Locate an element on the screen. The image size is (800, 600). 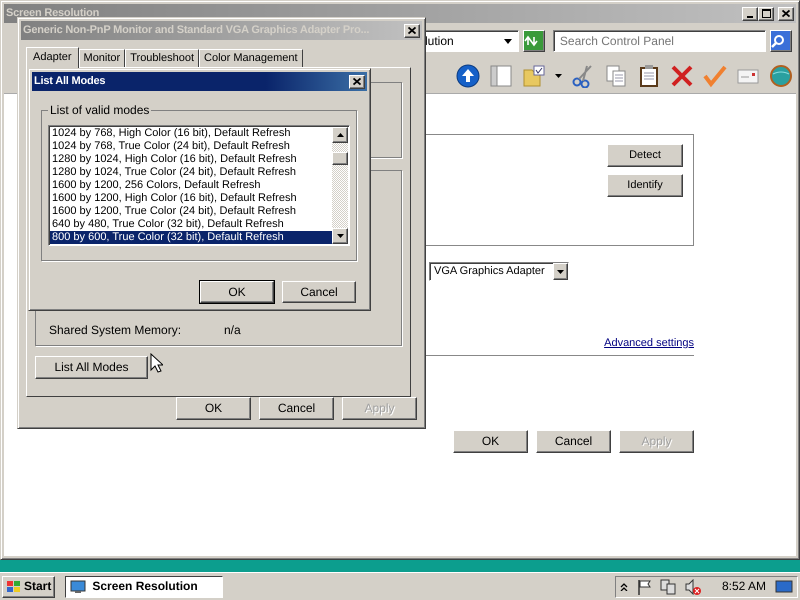
group-label: List of valid modes is located at coordinates (100, 110).